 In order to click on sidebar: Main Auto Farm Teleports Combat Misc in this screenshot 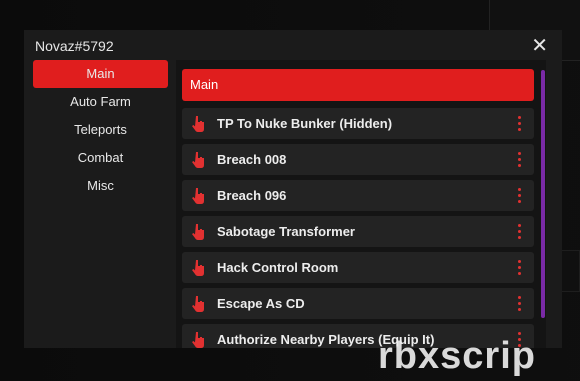, I will do `click(100, 130)`.